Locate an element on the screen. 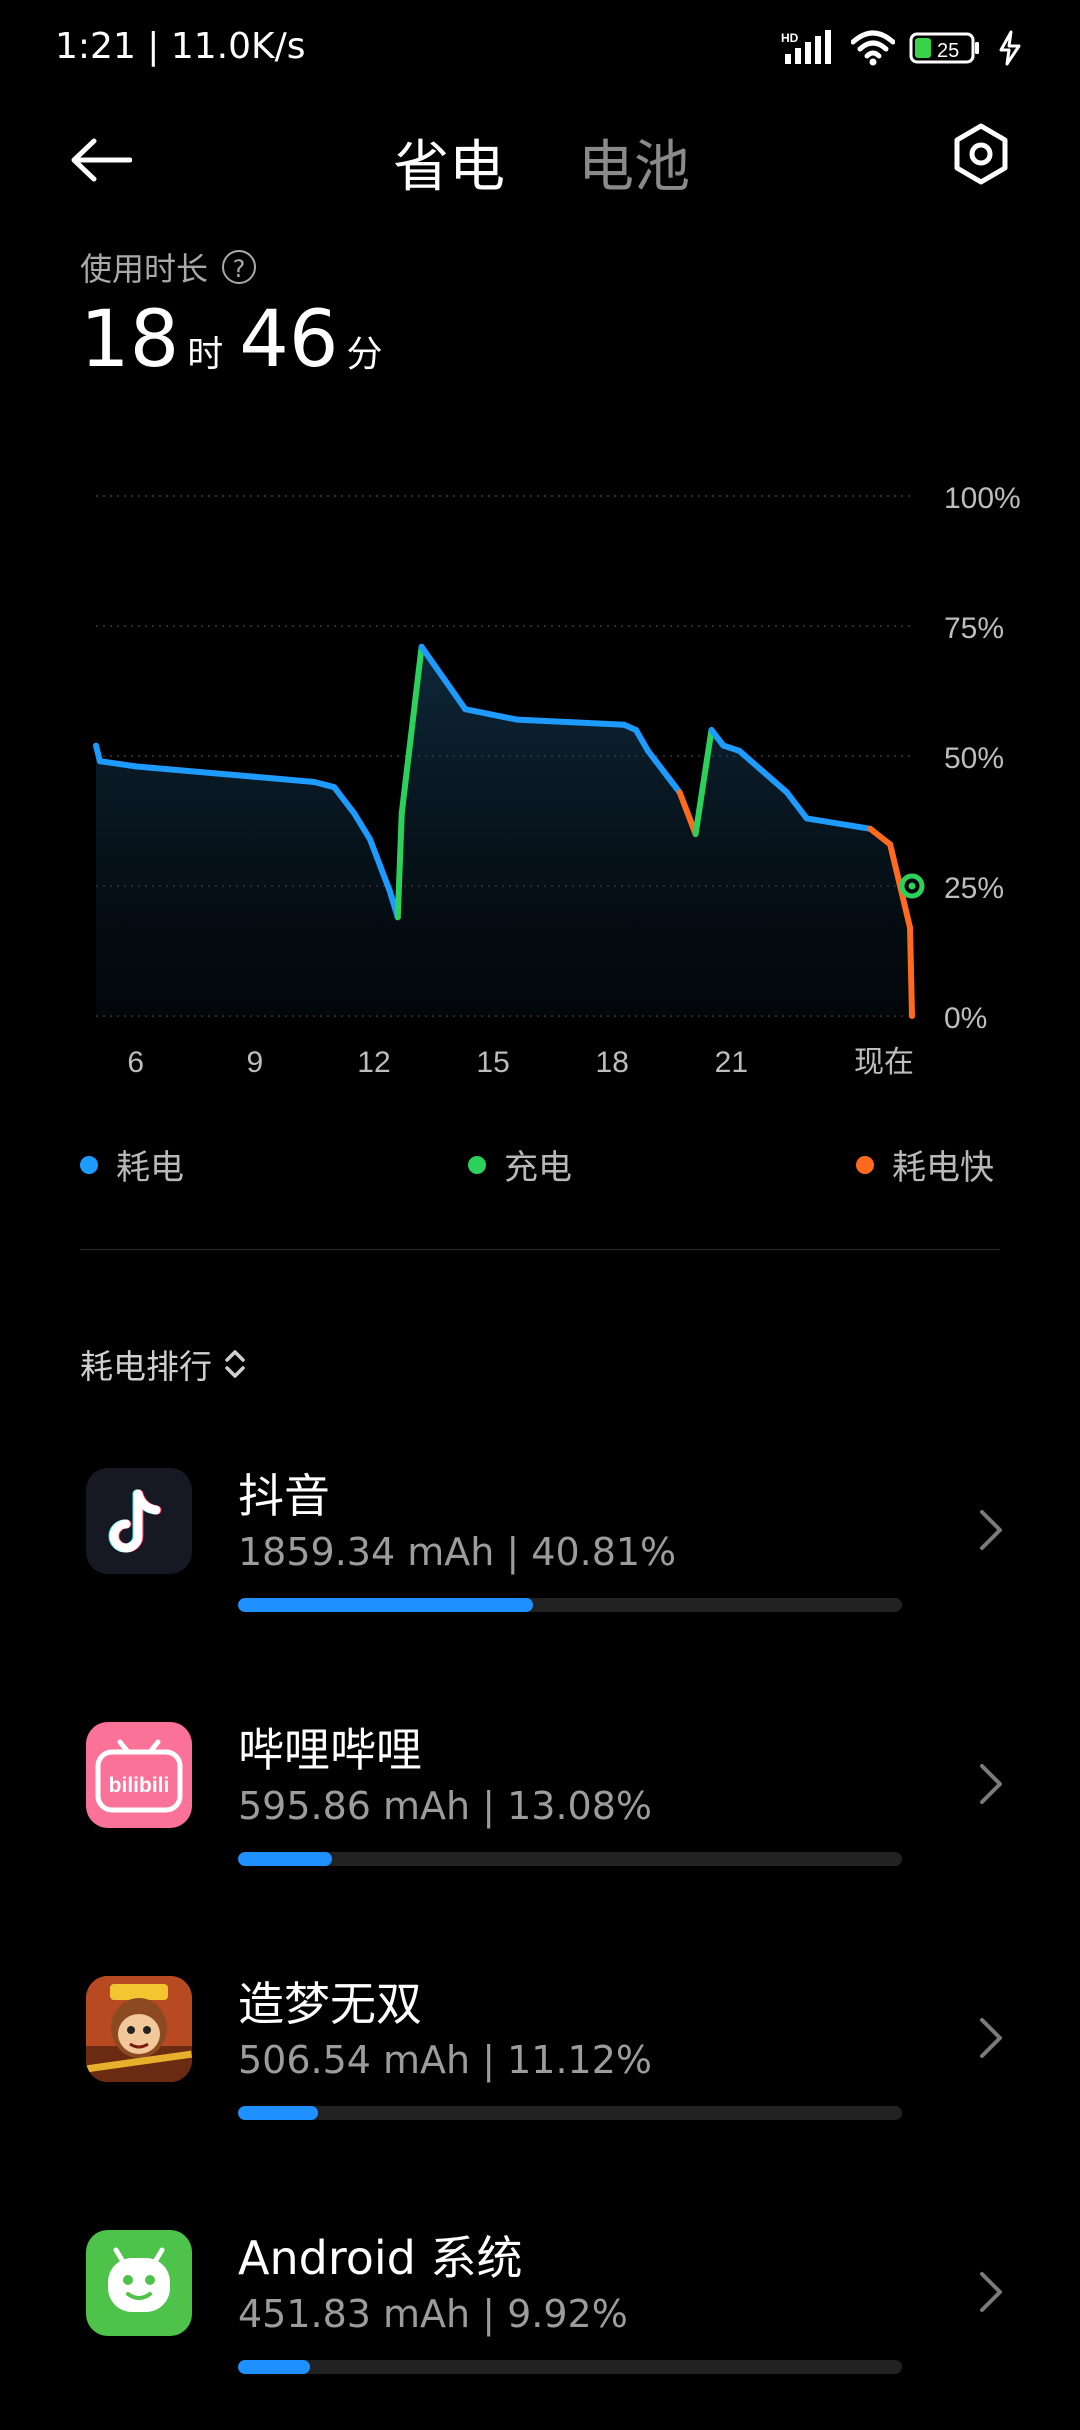  back-button is located at coordinates (110, 160).